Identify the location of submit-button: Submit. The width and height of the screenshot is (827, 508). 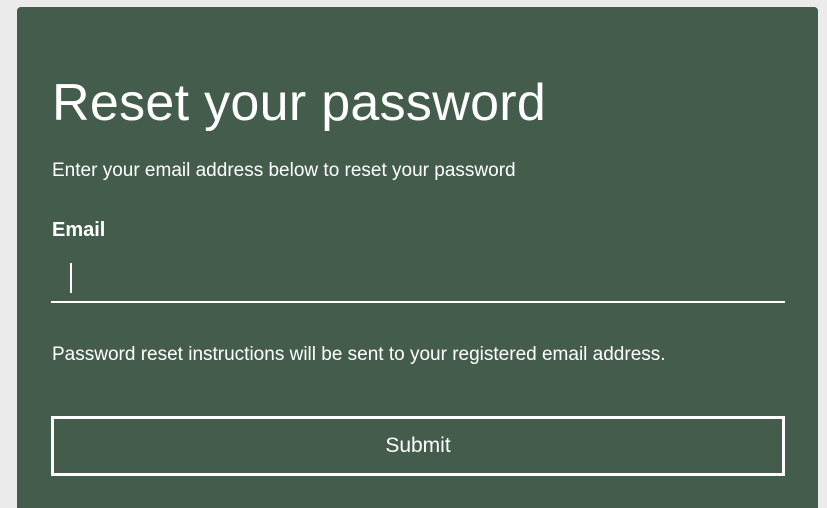
(418, 446).